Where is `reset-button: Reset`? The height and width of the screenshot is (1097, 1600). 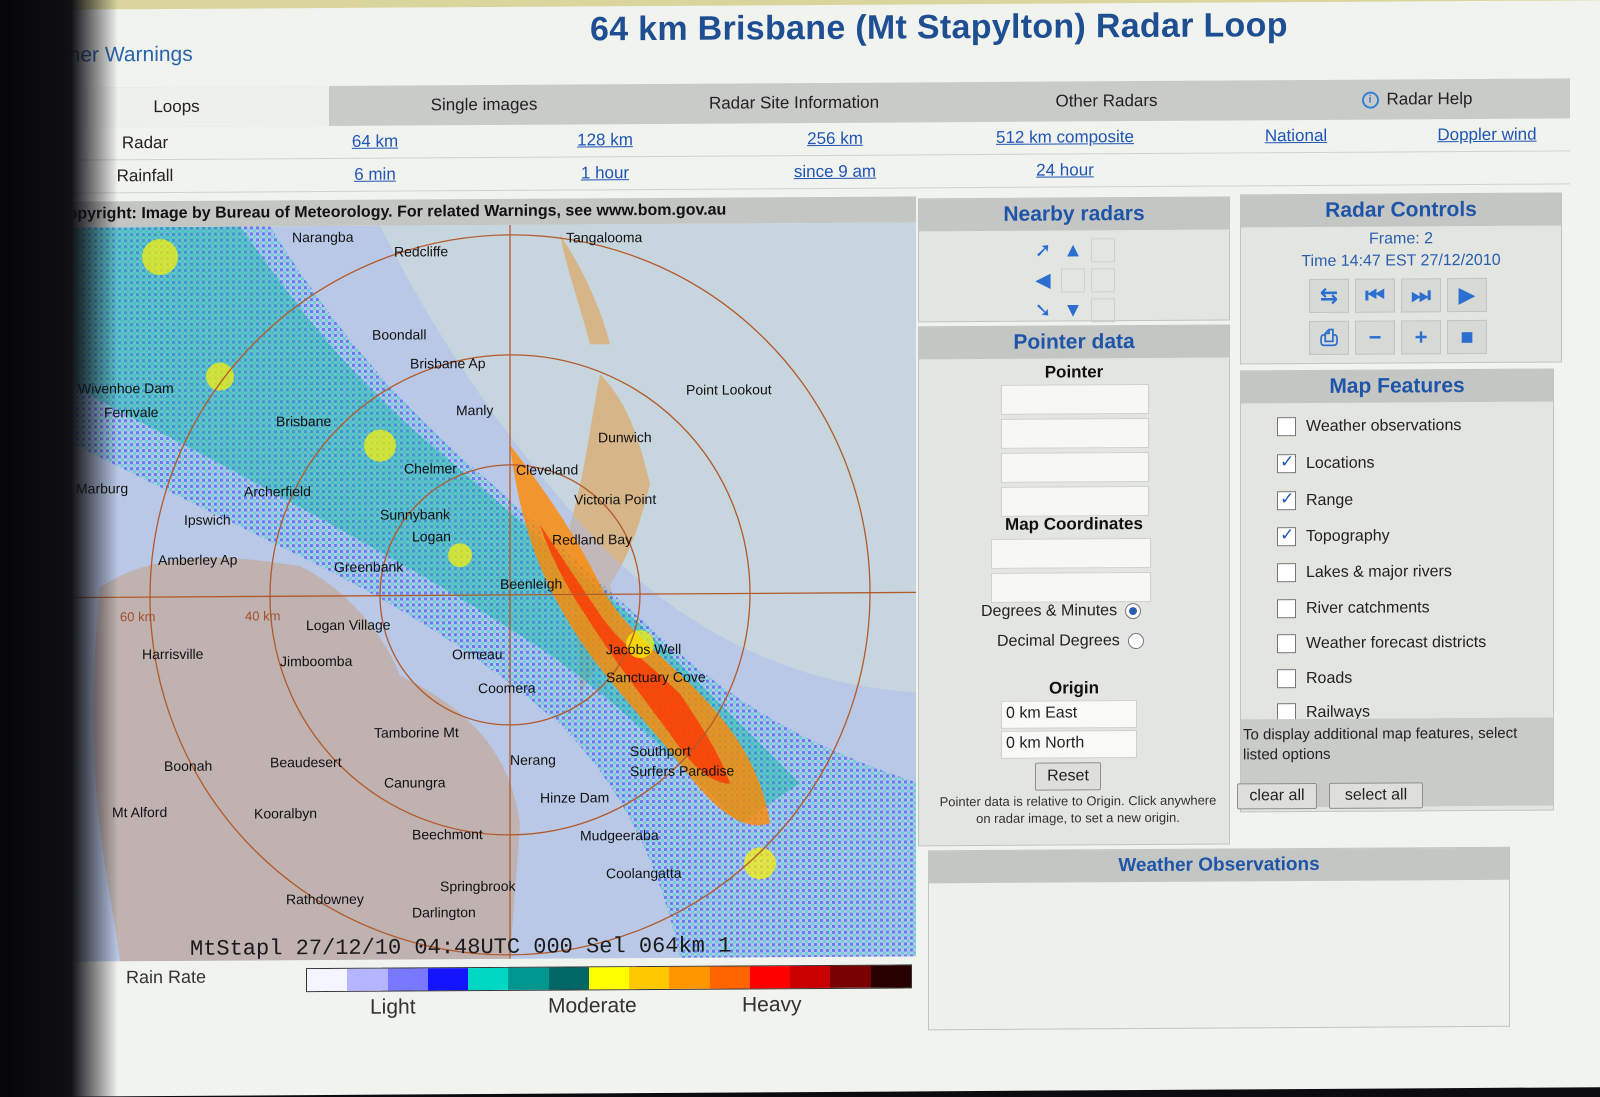
reset-button: Reset is located at coordinates (1068, 776).